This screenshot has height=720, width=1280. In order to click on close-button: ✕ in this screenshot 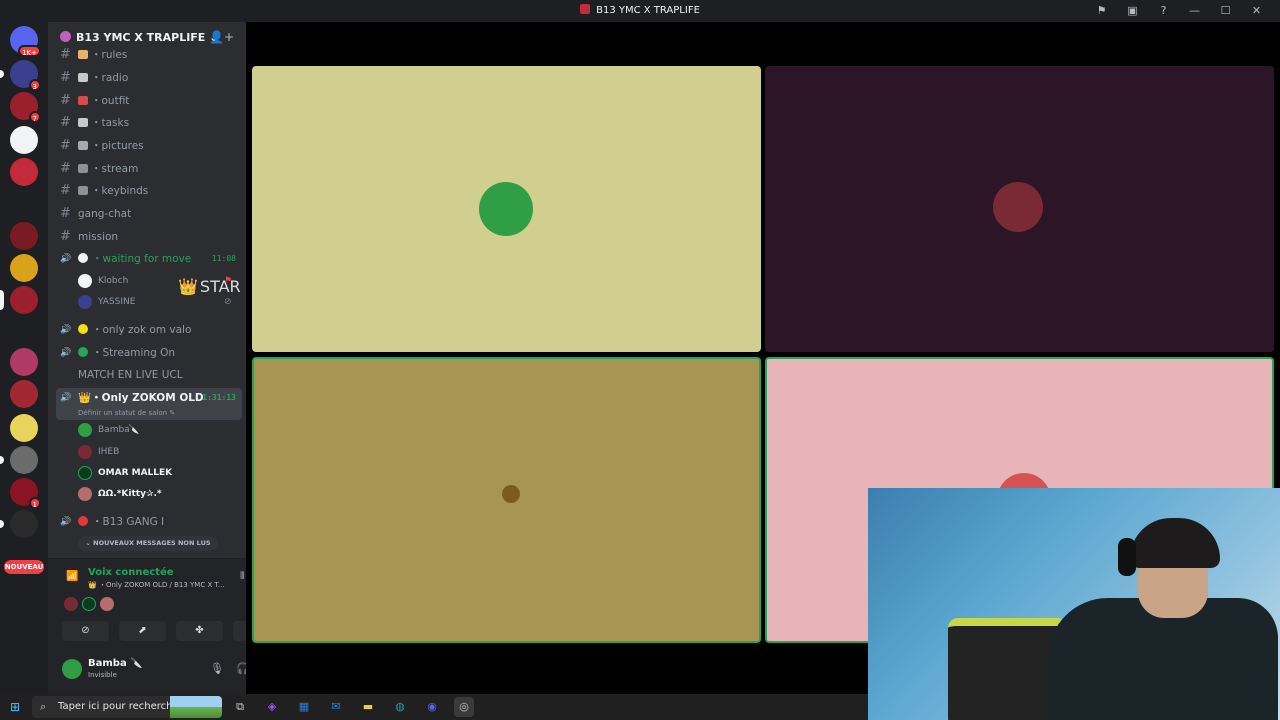, I will do `click(1256, 11)`.